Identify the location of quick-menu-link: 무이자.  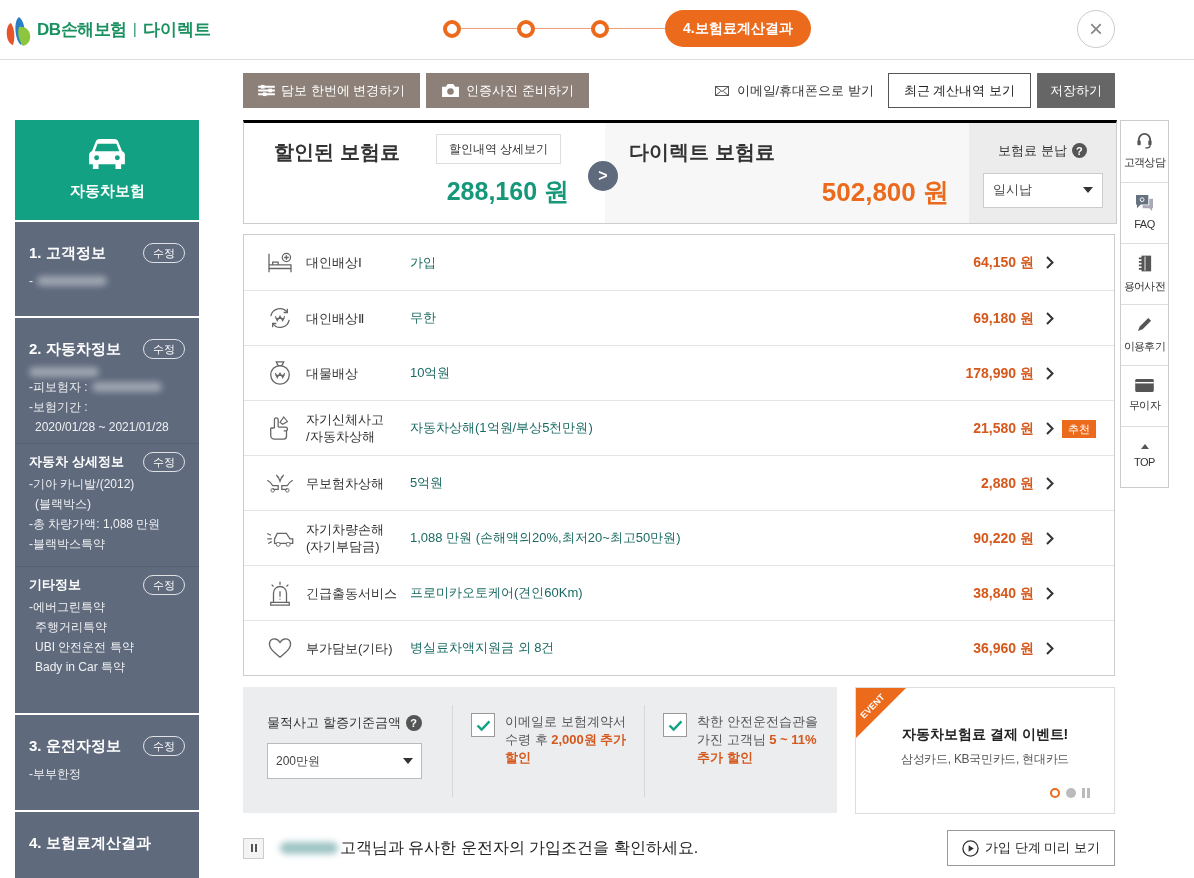
(1144, 405).